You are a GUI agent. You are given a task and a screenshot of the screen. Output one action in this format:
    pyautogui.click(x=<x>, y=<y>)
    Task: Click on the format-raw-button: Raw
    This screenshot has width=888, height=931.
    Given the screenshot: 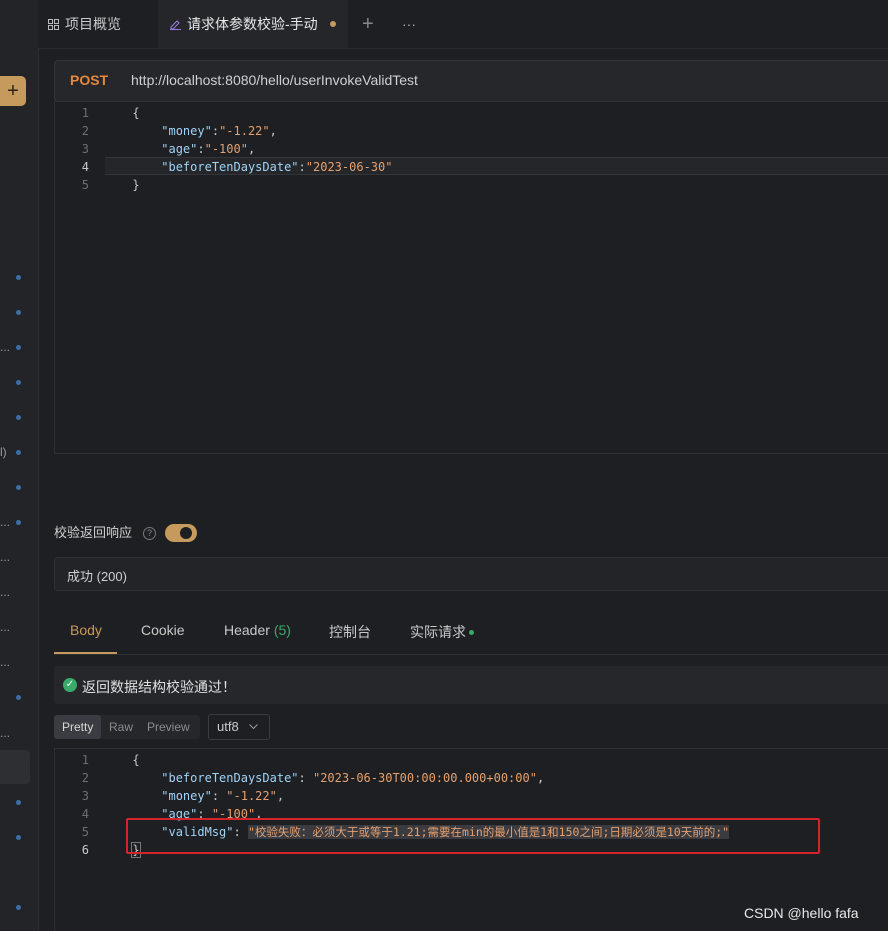 What is the action you would take?
    pyautogui.click(x=121, y=727)
    